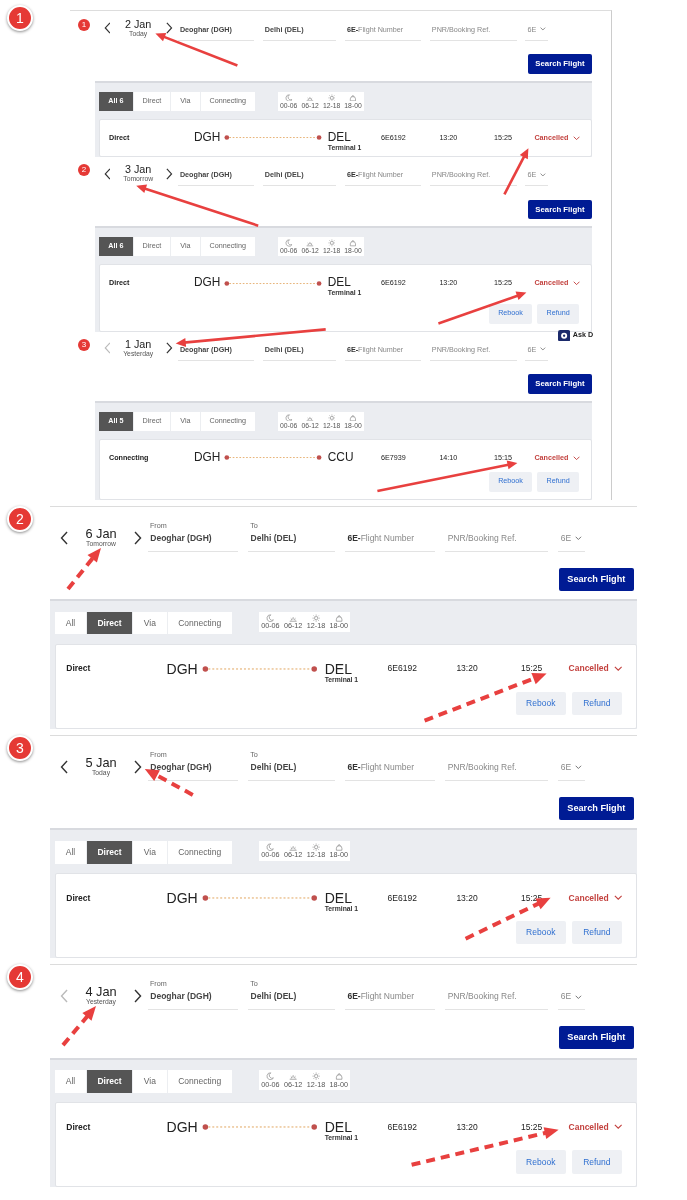 Image resolution: width=687 pixels, height=1200 pixels. I want to click on step-marker: 1, so click(84, 25).